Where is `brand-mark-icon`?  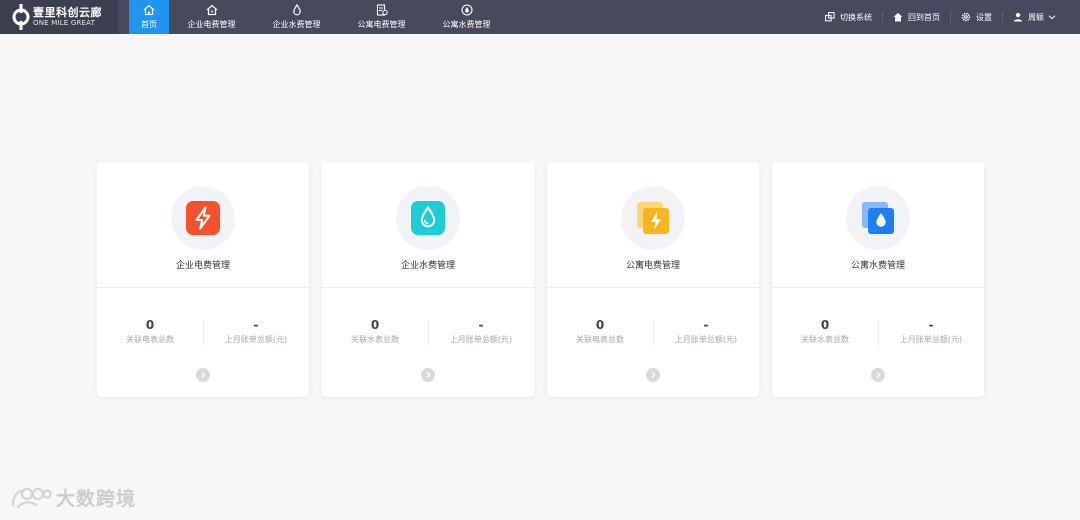 brand-mark-icon is located at coordinates (21, 17).